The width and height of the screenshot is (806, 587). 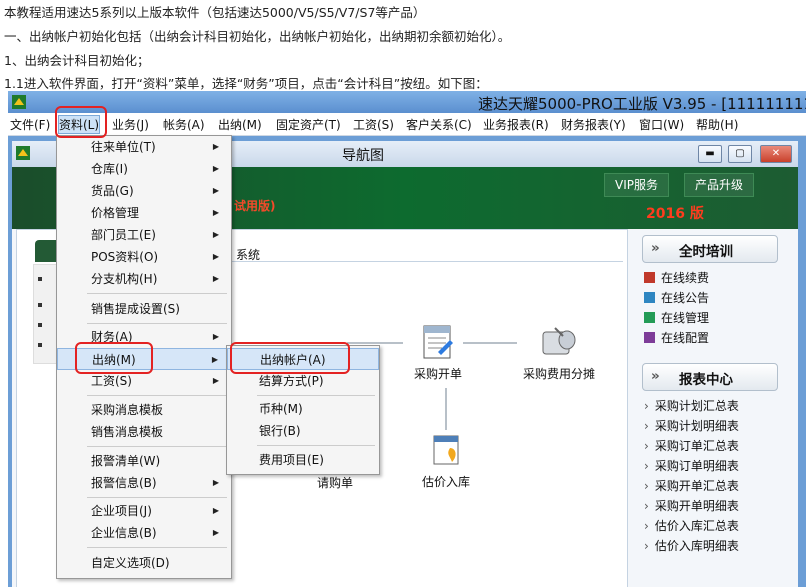 What do you see at coordinates (691, 525) in the screenshot?
I see `report-item: › 估价入库汇总表` at bounding box center [691, 525].